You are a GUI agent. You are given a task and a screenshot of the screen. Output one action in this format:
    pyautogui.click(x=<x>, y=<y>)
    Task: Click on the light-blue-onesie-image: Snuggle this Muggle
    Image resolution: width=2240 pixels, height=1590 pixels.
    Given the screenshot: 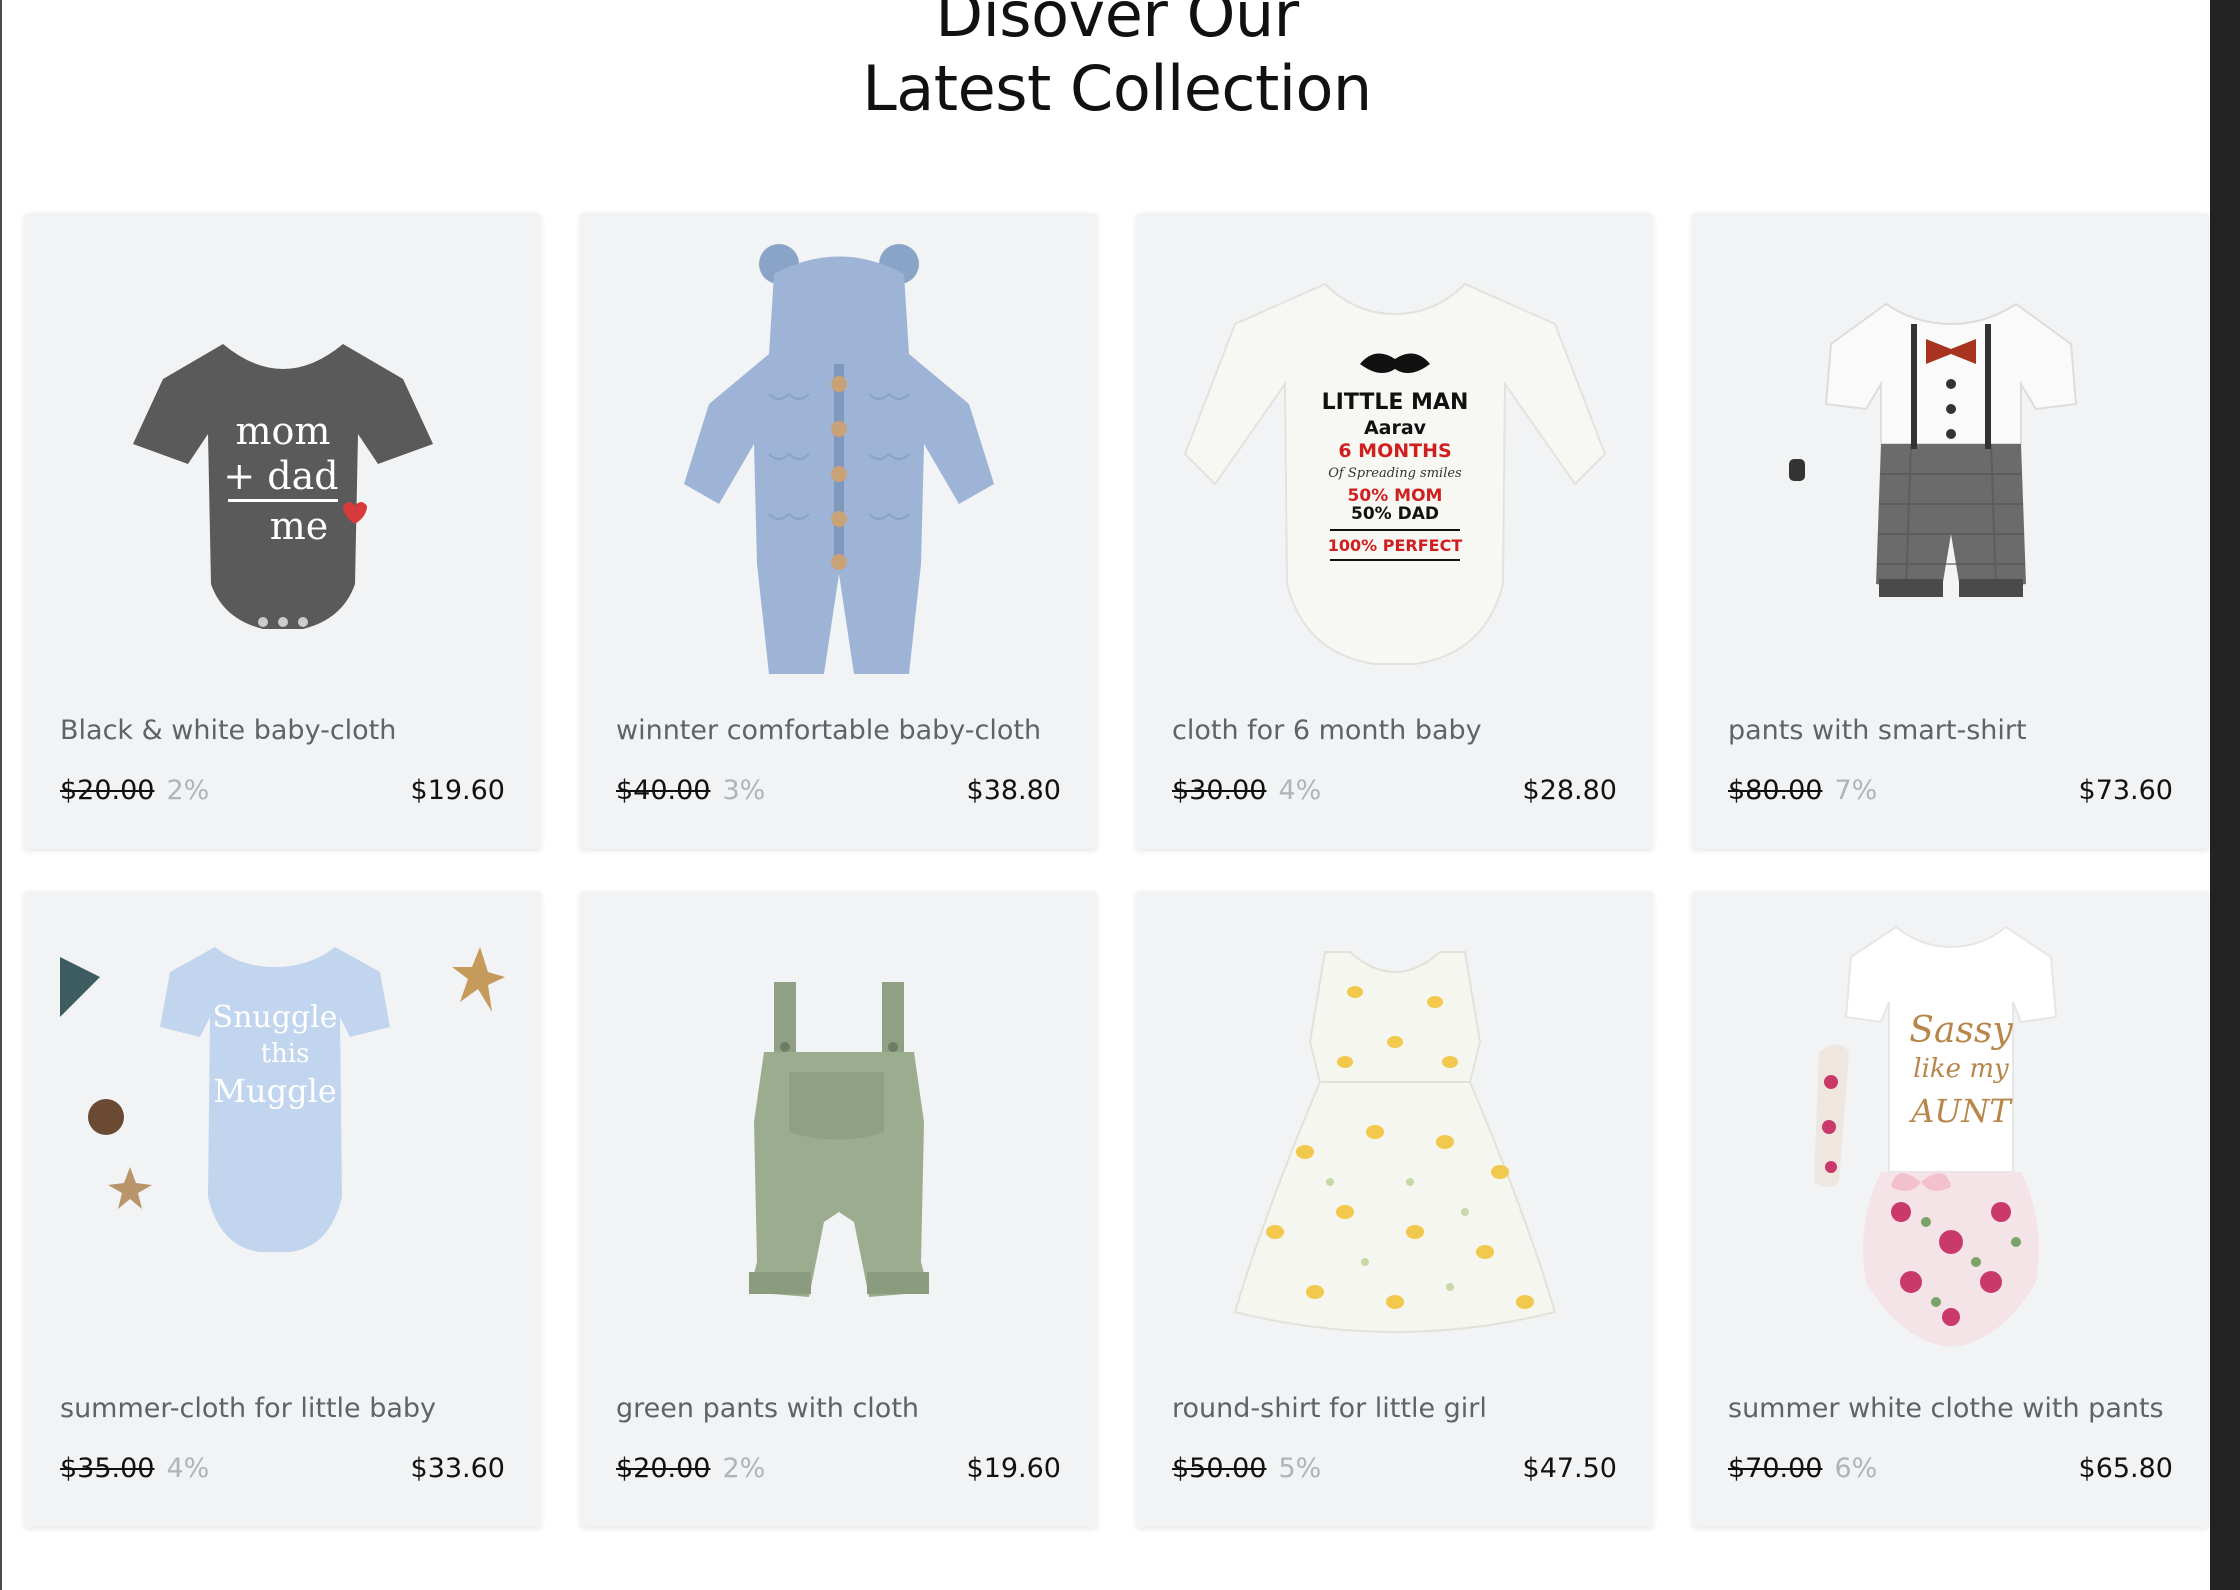 What is the action you would take?
    pyautogui.click(x=282, y=1099)
    